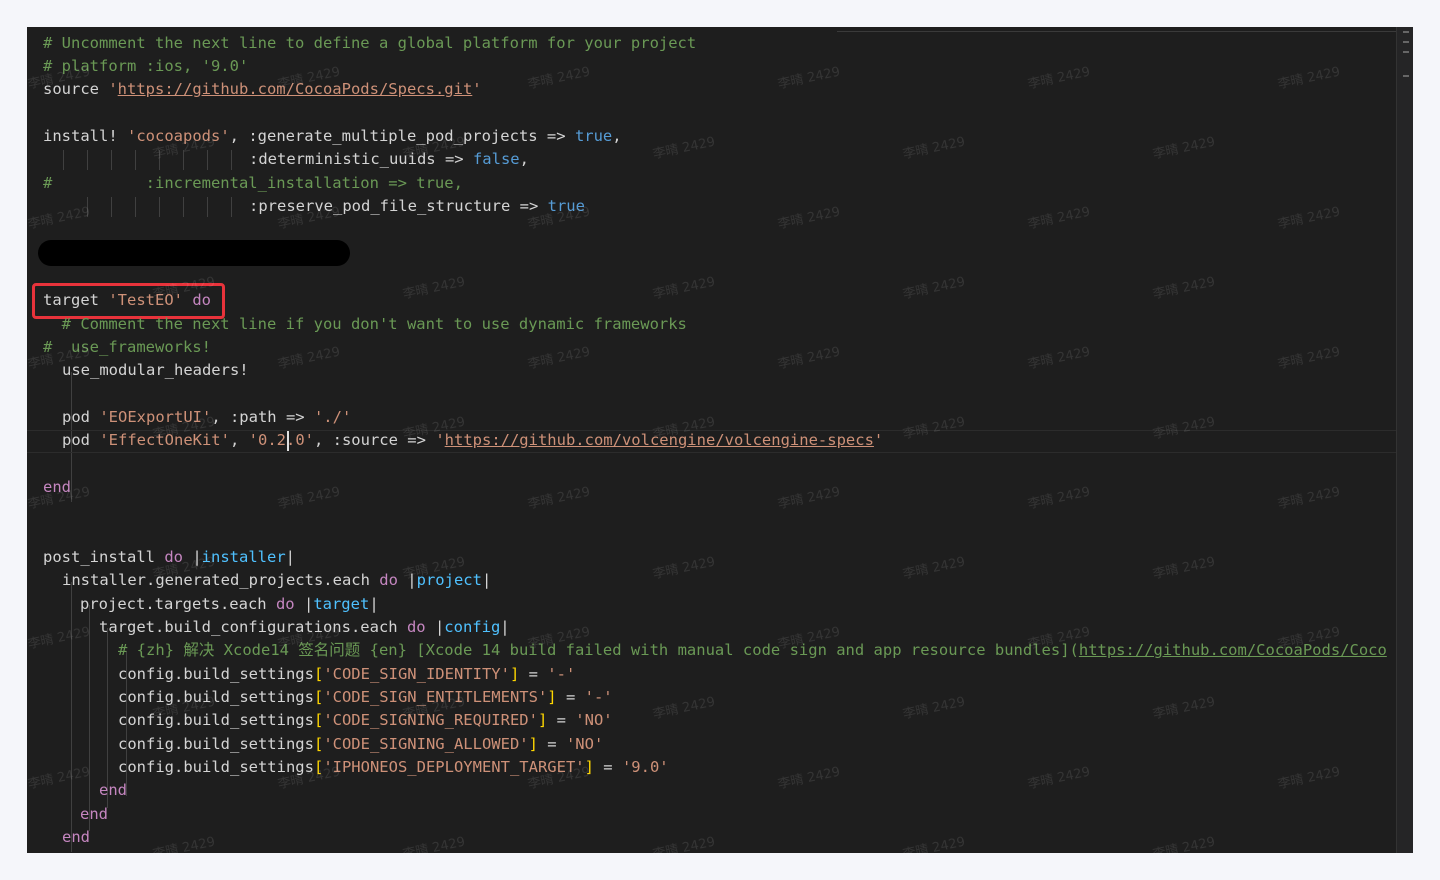 The image size is (1440, 880). What do you see at coordinates (295, 89) in the screenshot?
I see `specs-link: https://github.com/CocoaPods/Specs.git` at bounding box center [295, 89].